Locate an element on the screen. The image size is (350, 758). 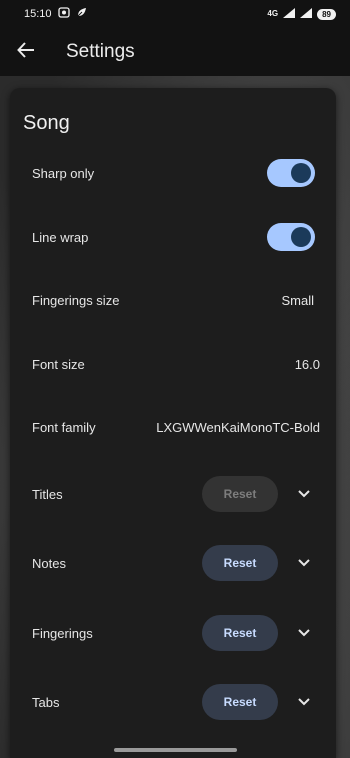
setting-label: Fingerings is located at coordinates (62, 633).